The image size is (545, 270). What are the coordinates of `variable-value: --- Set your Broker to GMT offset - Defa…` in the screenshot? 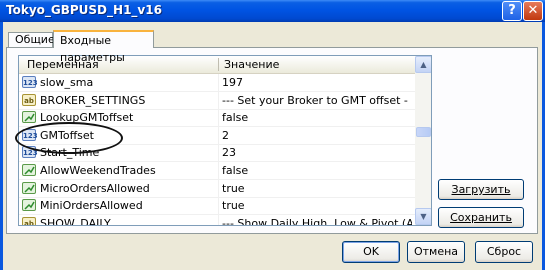 It's located at (317, 100).